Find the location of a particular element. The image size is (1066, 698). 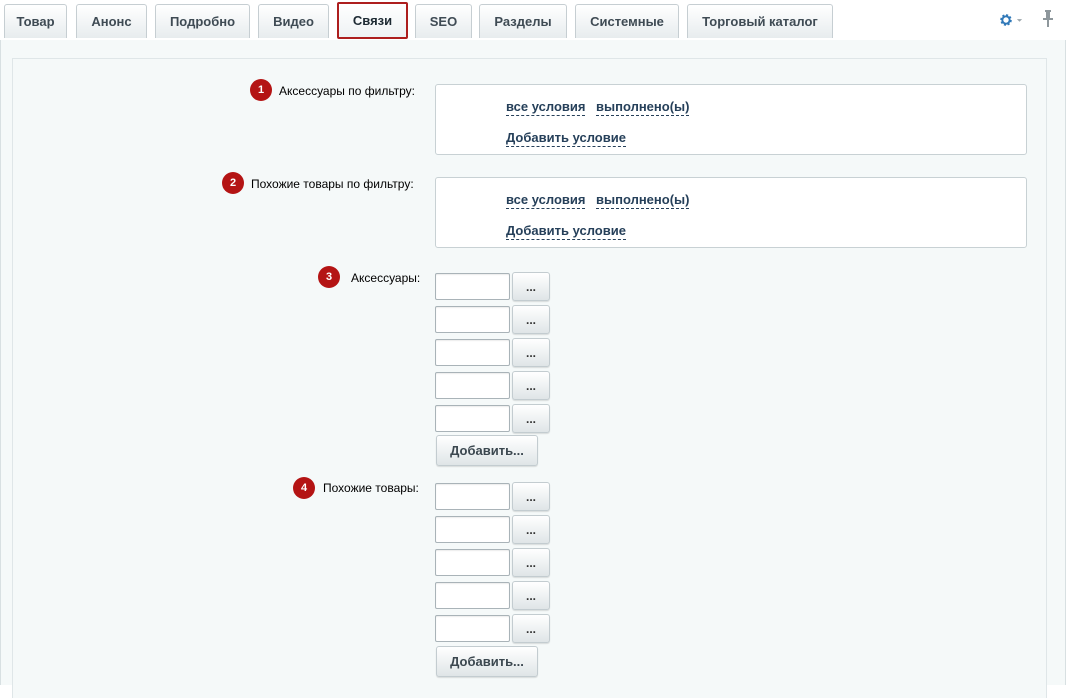

tab-razdely: Разделы is located at coordinates (523, 21).